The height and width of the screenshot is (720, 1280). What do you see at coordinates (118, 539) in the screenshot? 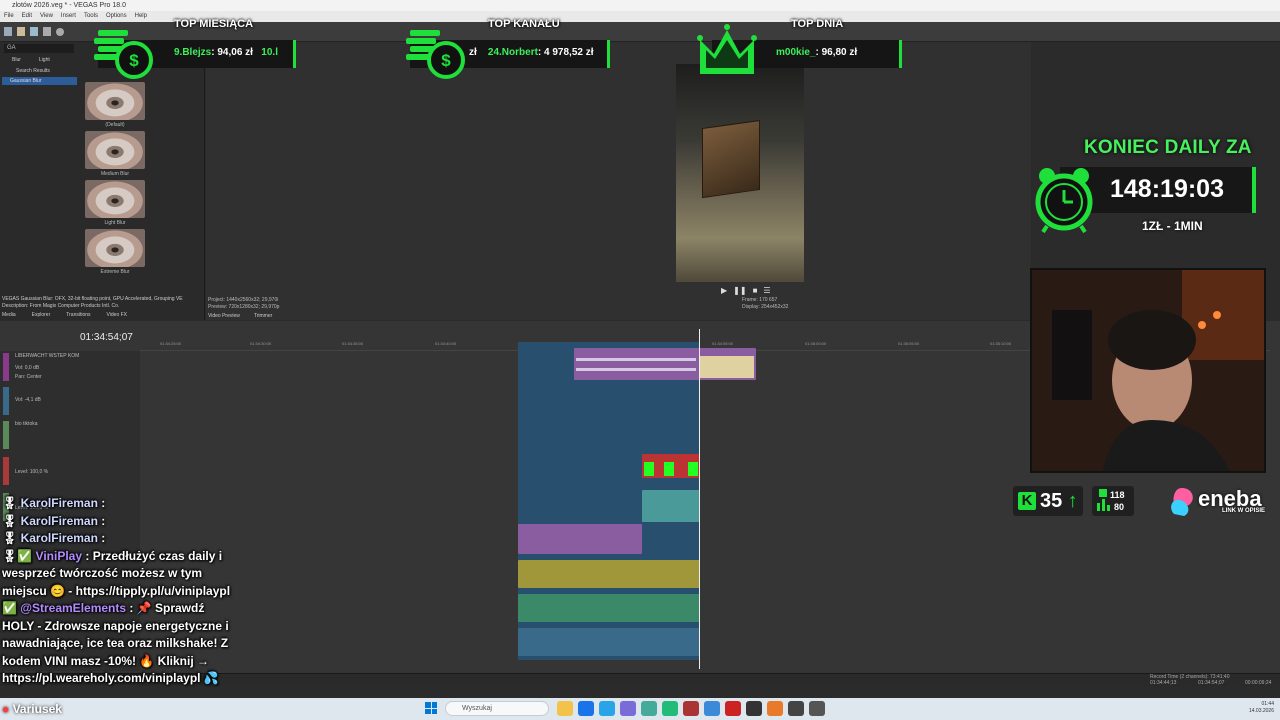
I see `chat-message: 🎖 KarolFireman :` at bounding box center [118, 539].